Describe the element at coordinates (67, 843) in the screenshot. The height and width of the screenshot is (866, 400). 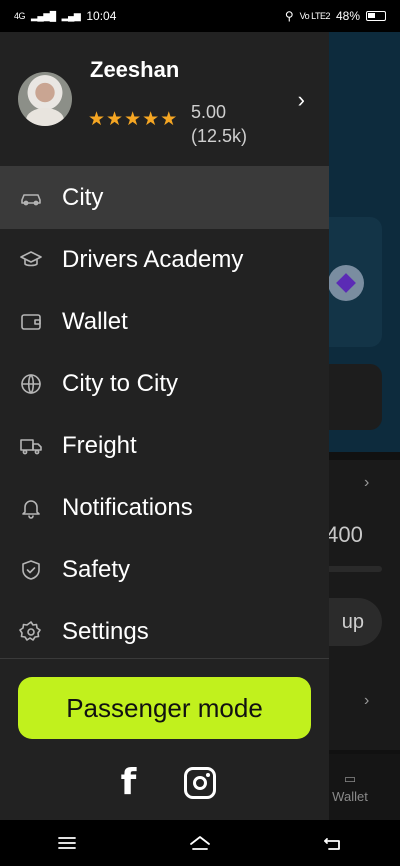
I see `menu-icon` at that location.